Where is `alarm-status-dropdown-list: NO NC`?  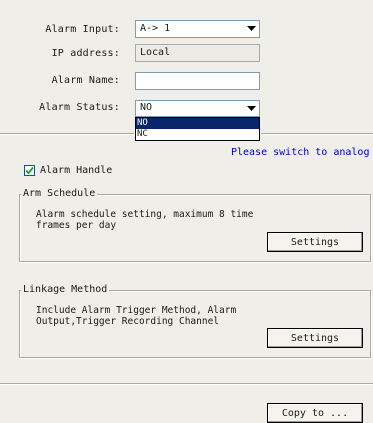
alarm-status-dropdown-list: NO NC is located at coordinates (197, 129).